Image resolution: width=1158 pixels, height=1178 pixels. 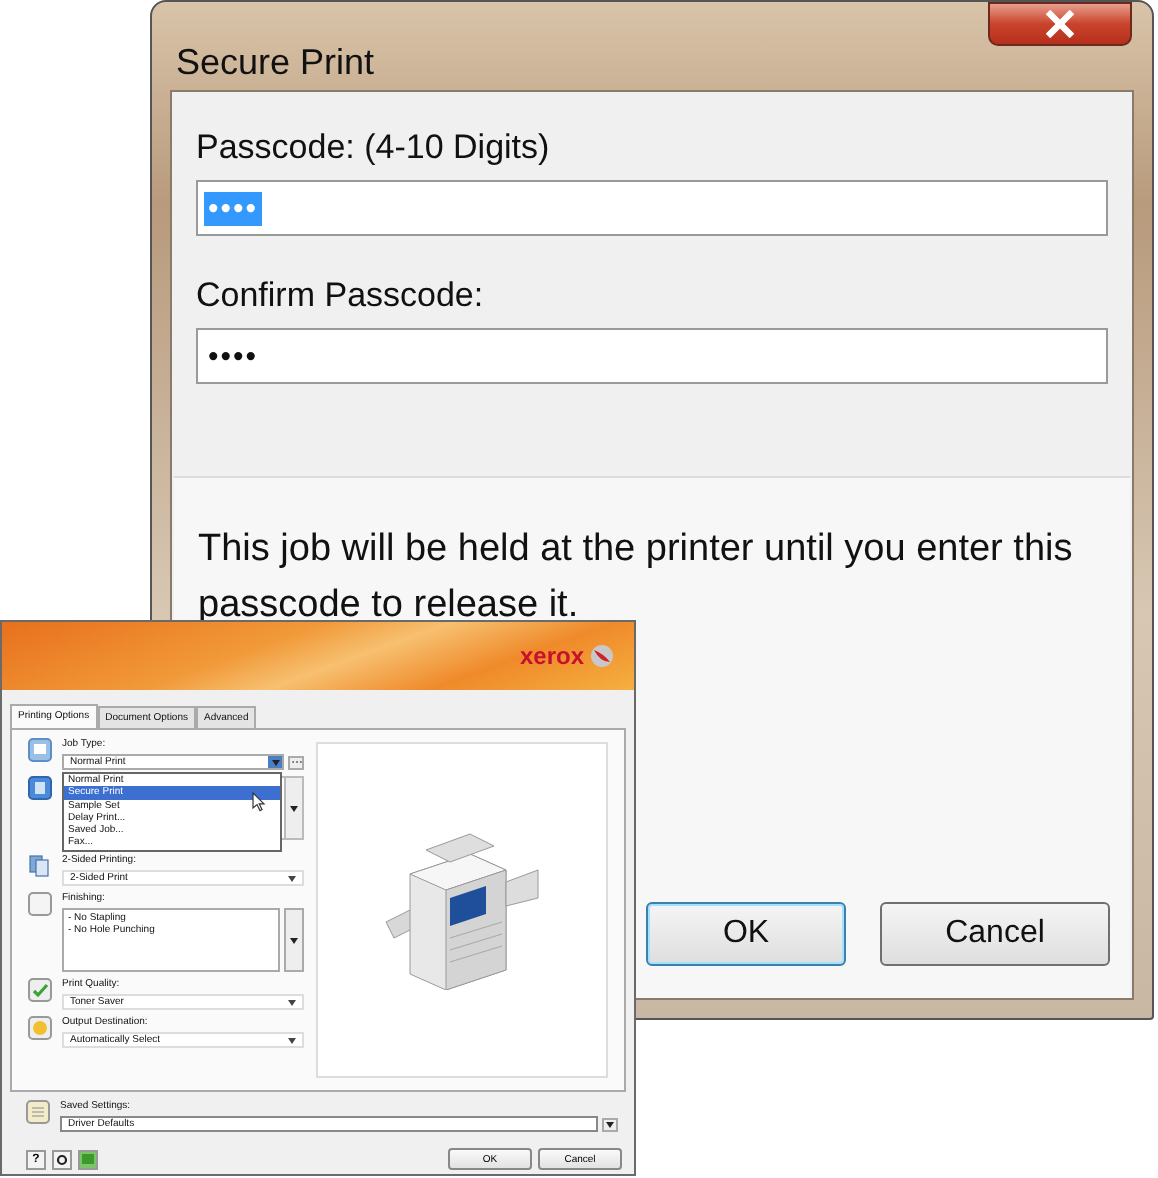 I want to click on dropdown-button, so click(x=610, y=1124).